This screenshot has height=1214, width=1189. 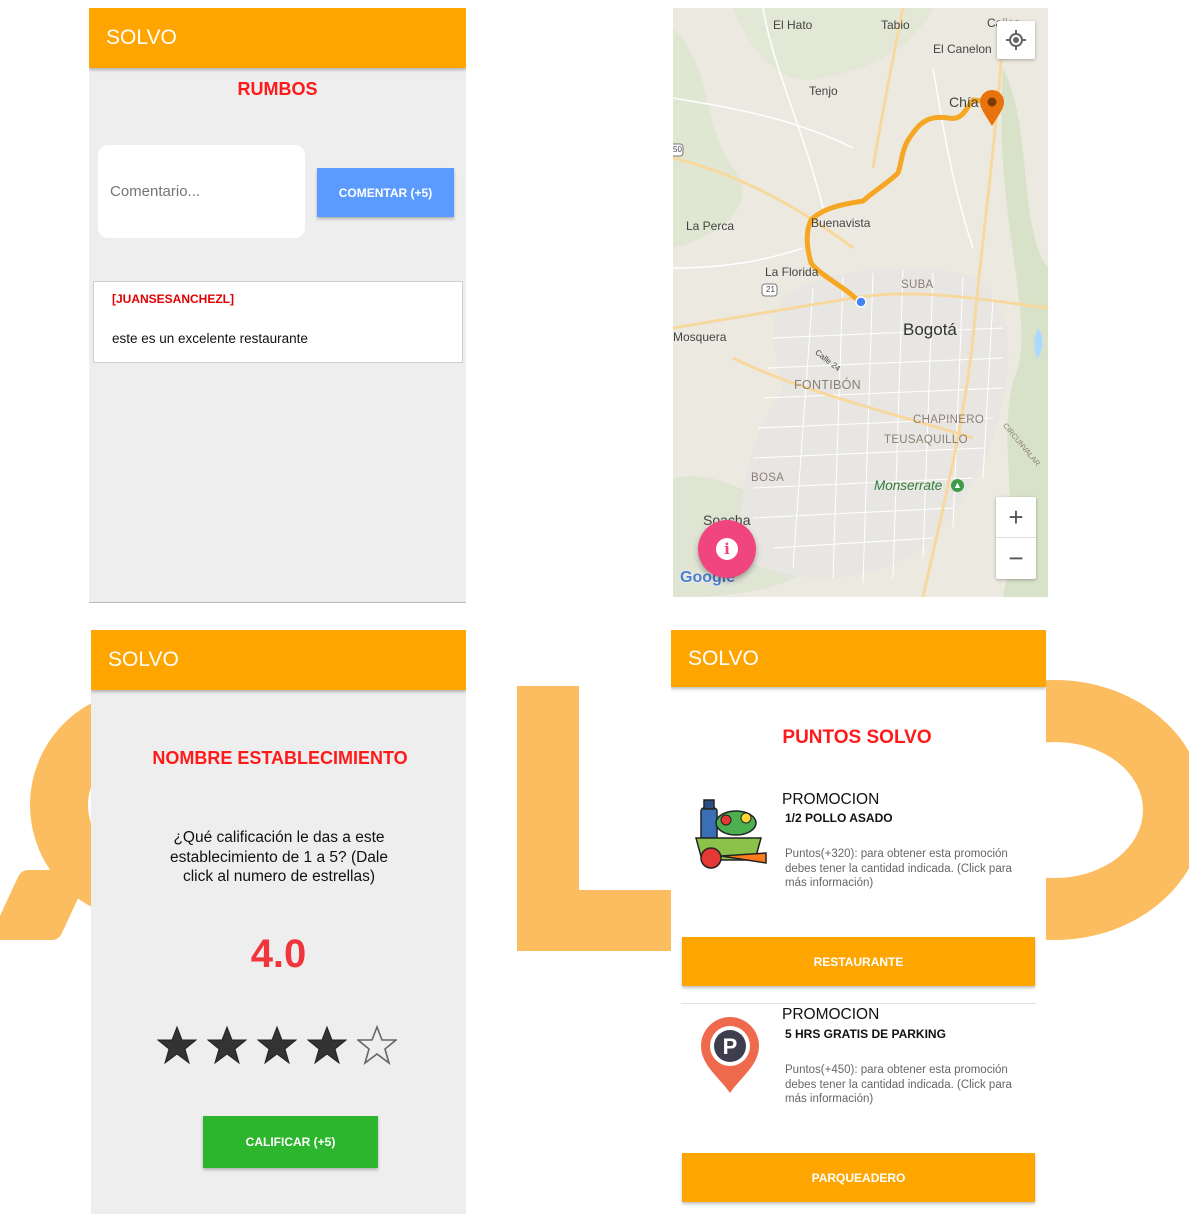 What do you see at coordinates (210, 338) in the screenshot?
I see `comment-text: este es un excelente restaurante` at bounding box center [210, 338].